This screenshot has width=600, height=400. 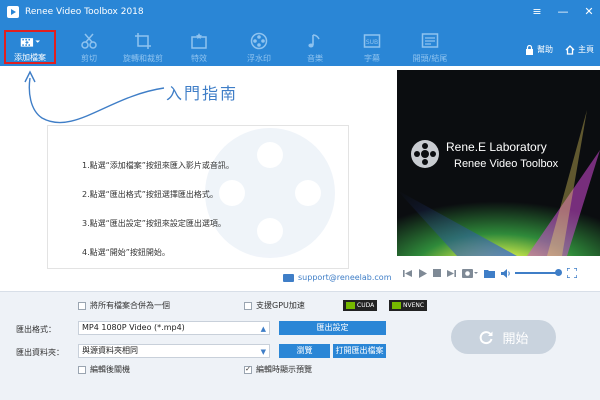 I want to click on cuda-label: CUDA, so click(x=366, y=305).